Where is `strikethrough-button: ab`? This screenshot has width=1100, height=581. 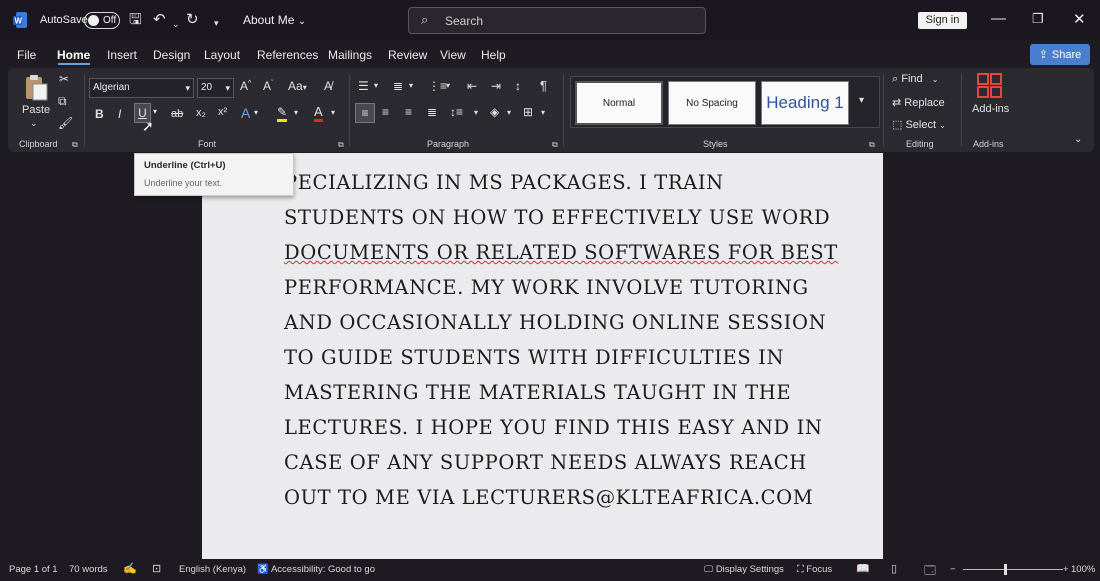 strikethrough-button: ab is located at coordinates (177, 114).